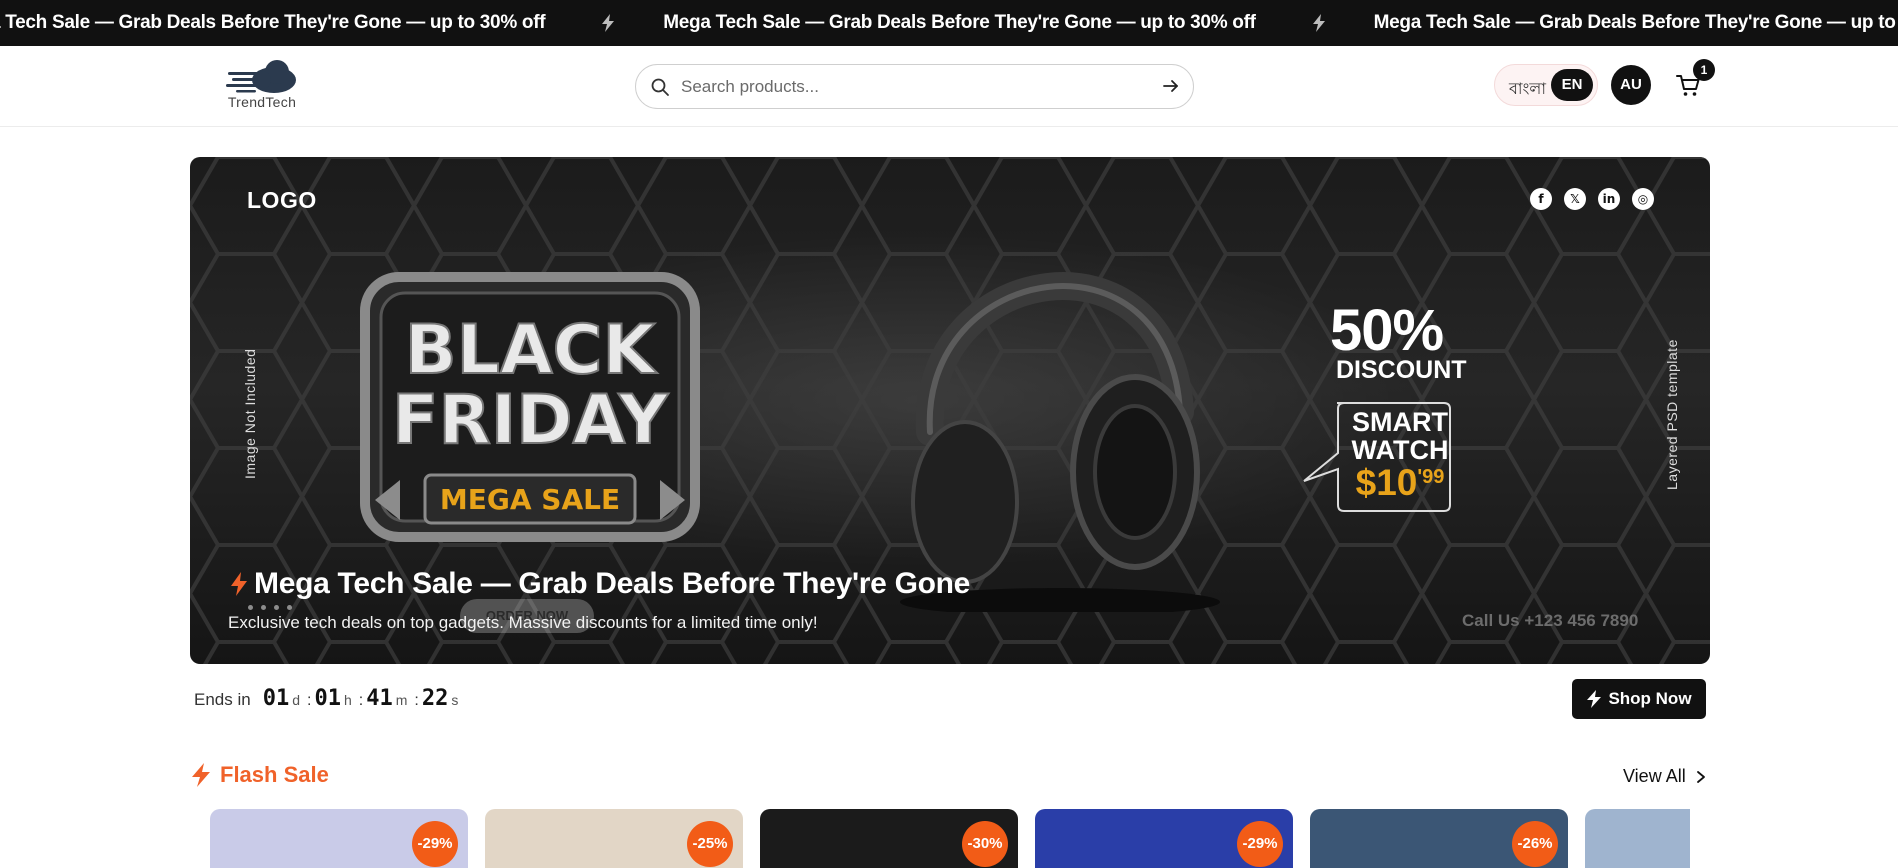 This screenshot has height=868, width=1898. What do you see at coordinates (379, 698) in the screenshot?
I see `countdown-minutes: 41` at bounding box center [379, 698].